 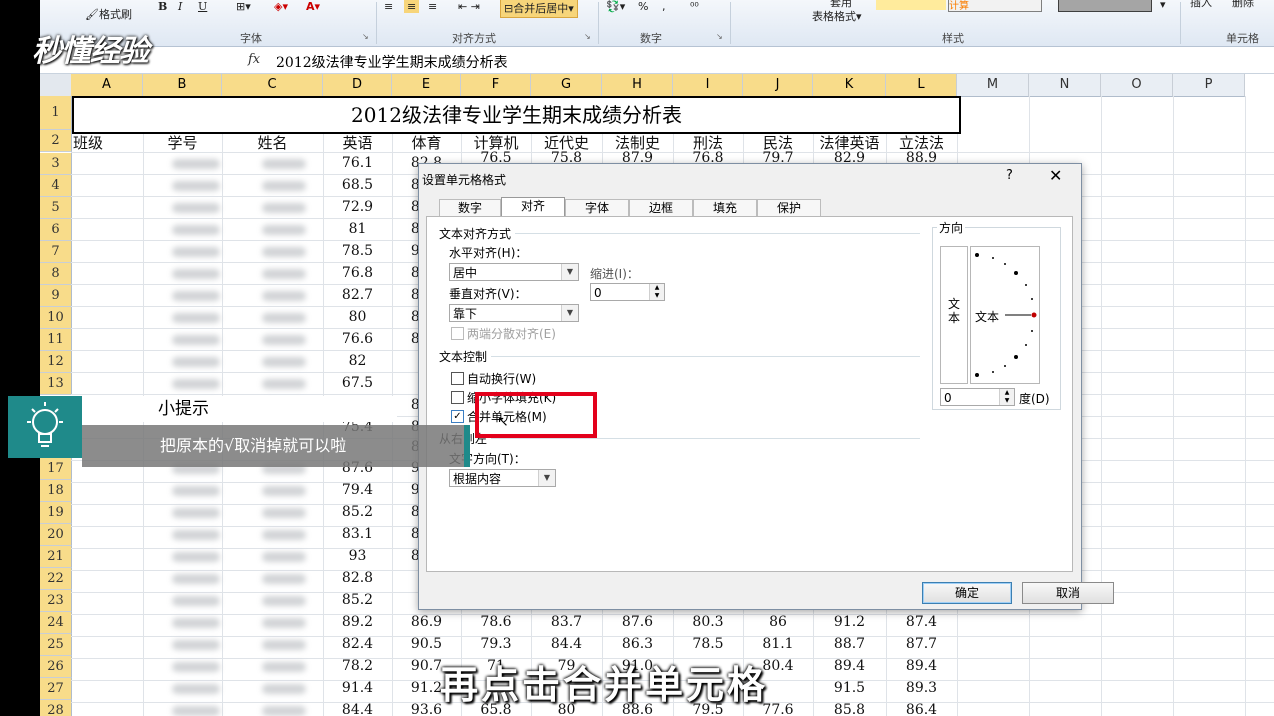 I want to click on row-header-10: 10, so click(x=56, y=318).